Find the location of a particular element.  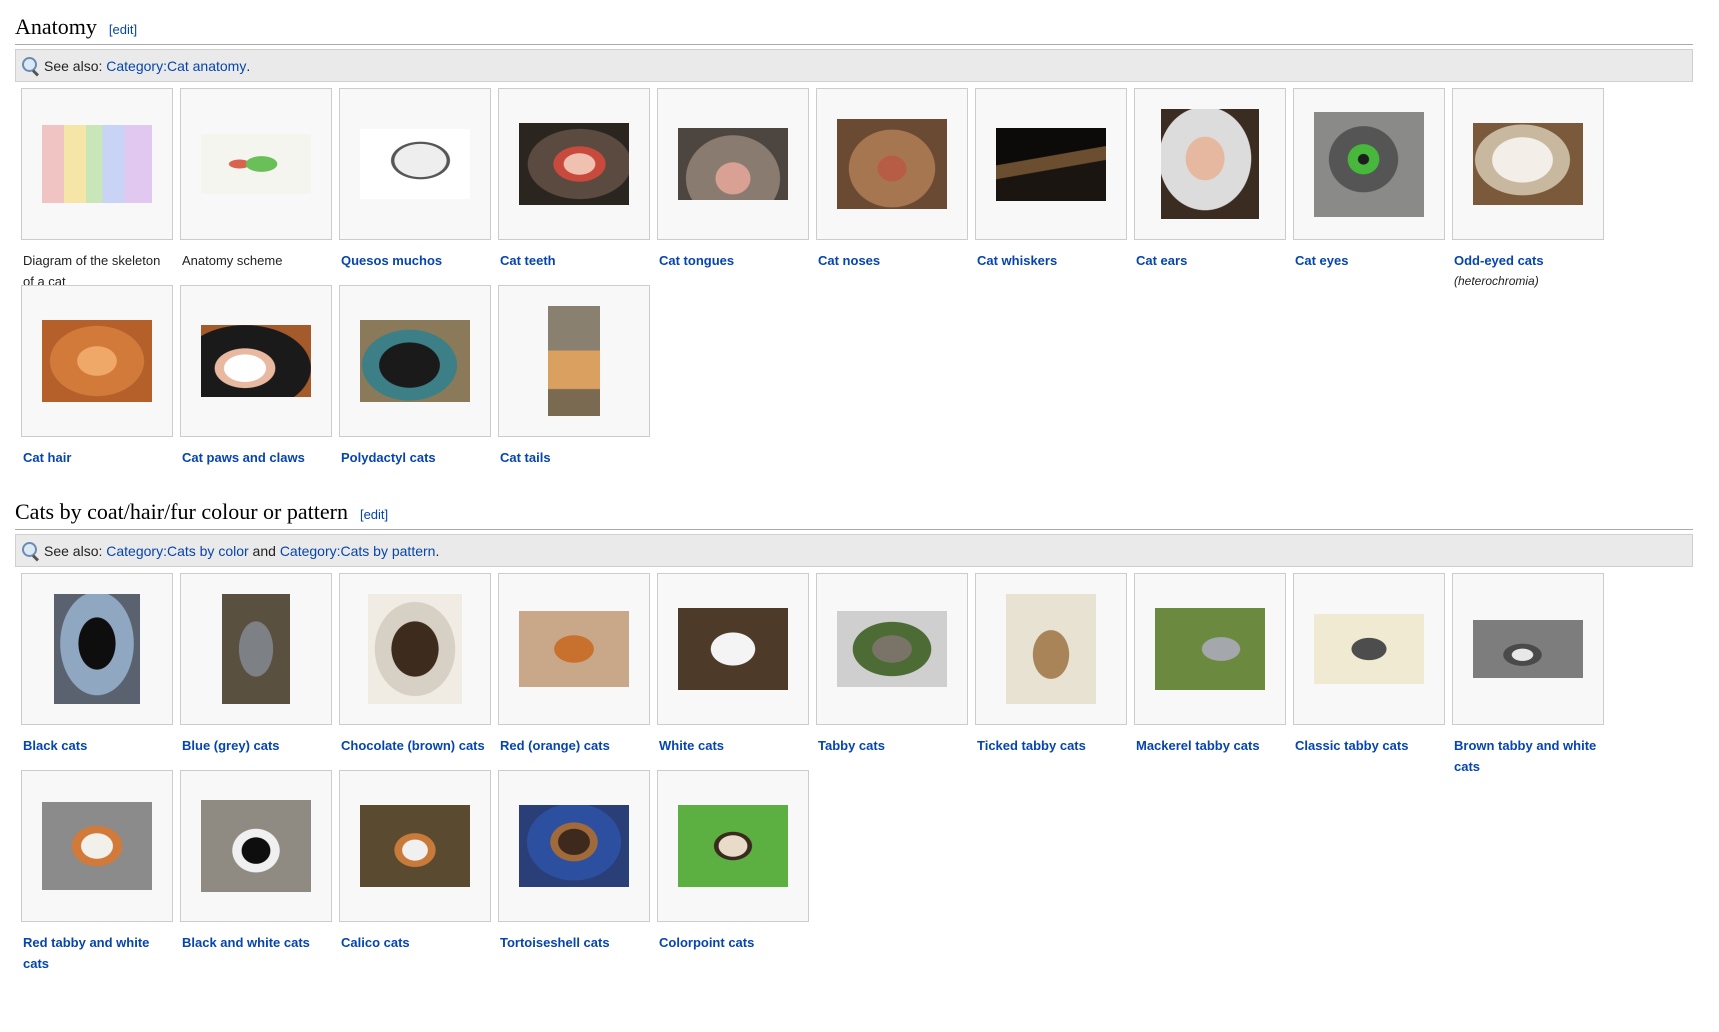

gallery-item: Mackerel tabby cats is located at coordinates (1213, 671).